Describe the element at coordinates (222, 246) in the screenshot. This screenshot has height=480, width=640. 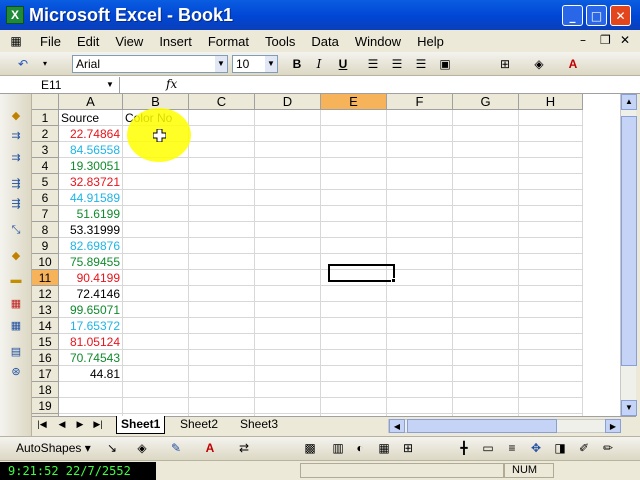
I see `cell-c9` at that location.